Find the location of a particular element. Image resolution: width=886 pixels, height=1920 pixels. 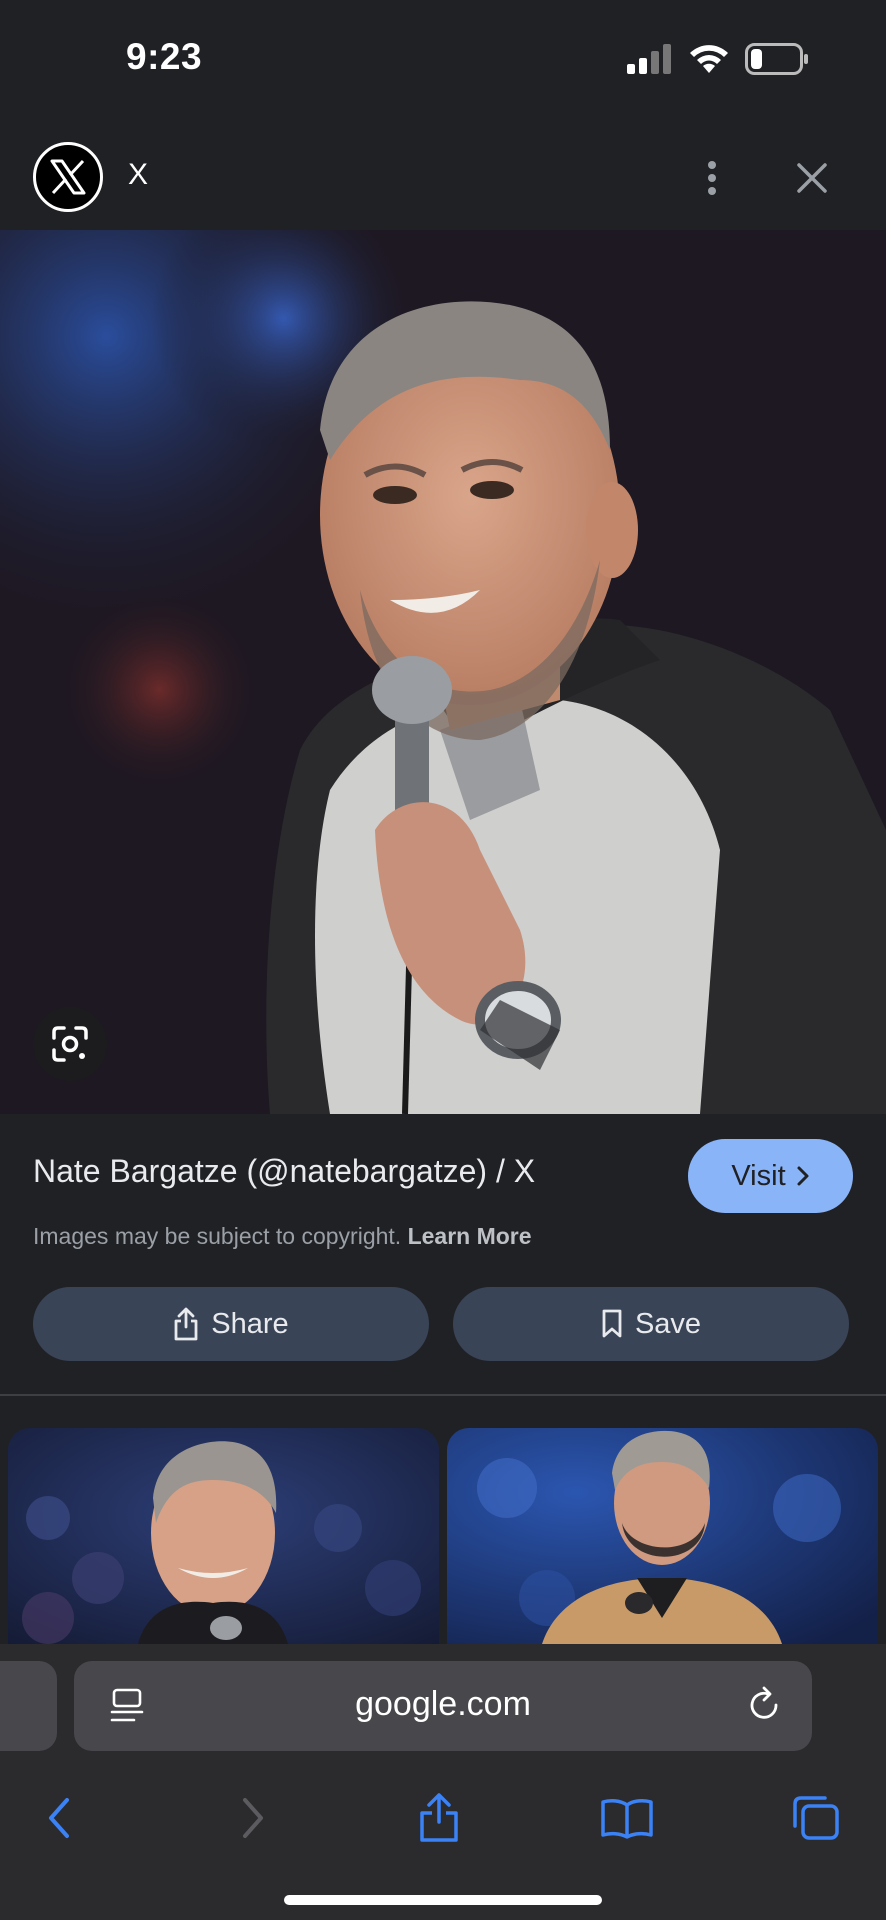

more-vertical-icon is located at coordinates (712, 178).